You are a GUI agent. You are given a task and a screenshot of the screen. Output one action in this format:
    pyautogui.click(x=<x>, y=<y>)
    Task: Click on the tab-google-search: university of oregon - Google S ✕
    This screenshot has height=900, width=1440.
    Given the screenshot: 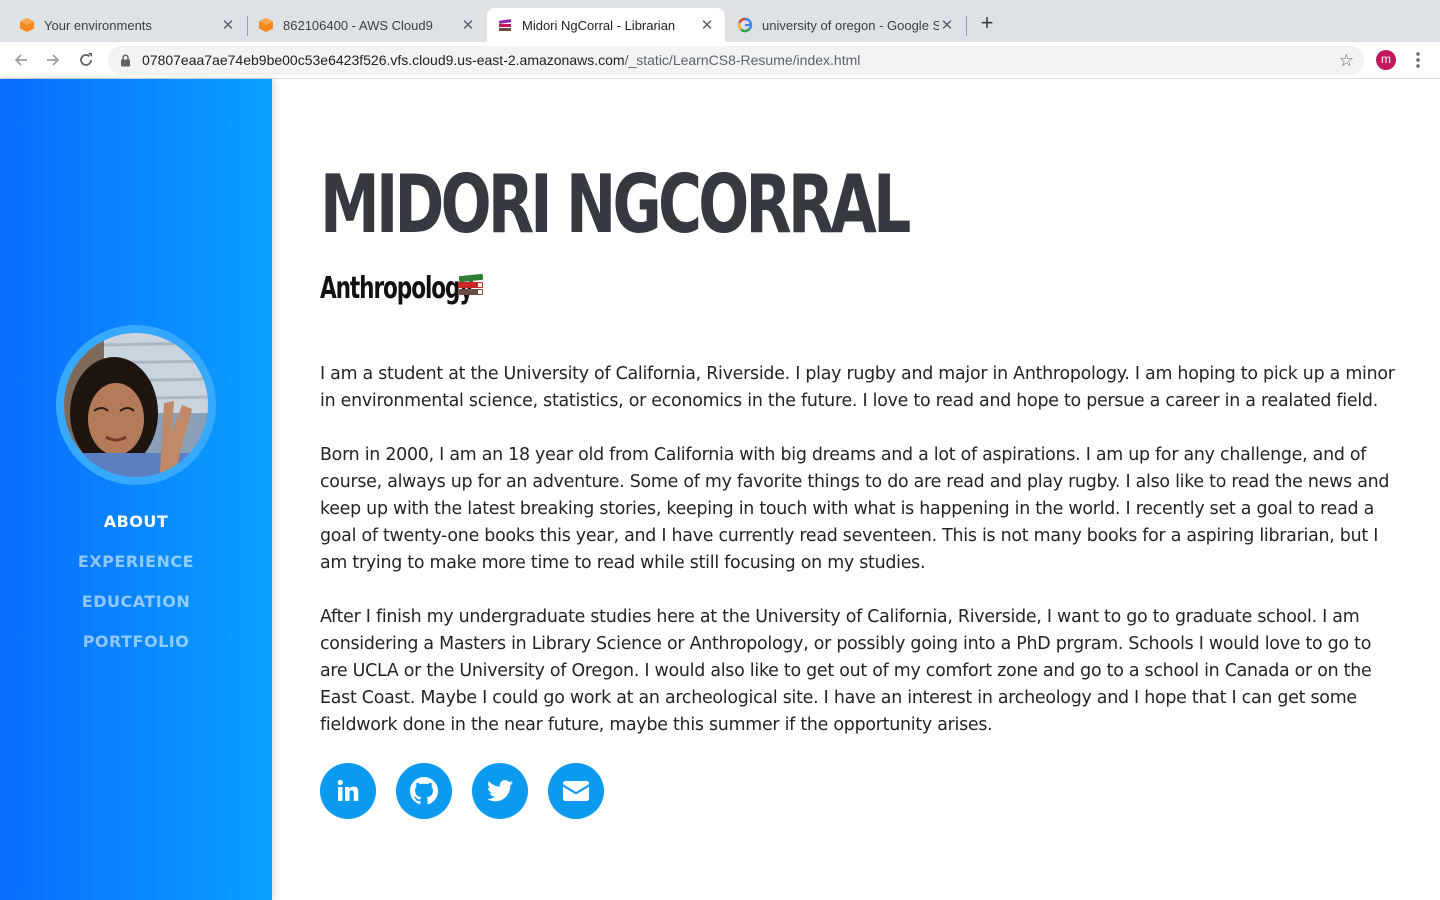 What is the action you would take?
    pyautogui.click(x=846, y=25)
    